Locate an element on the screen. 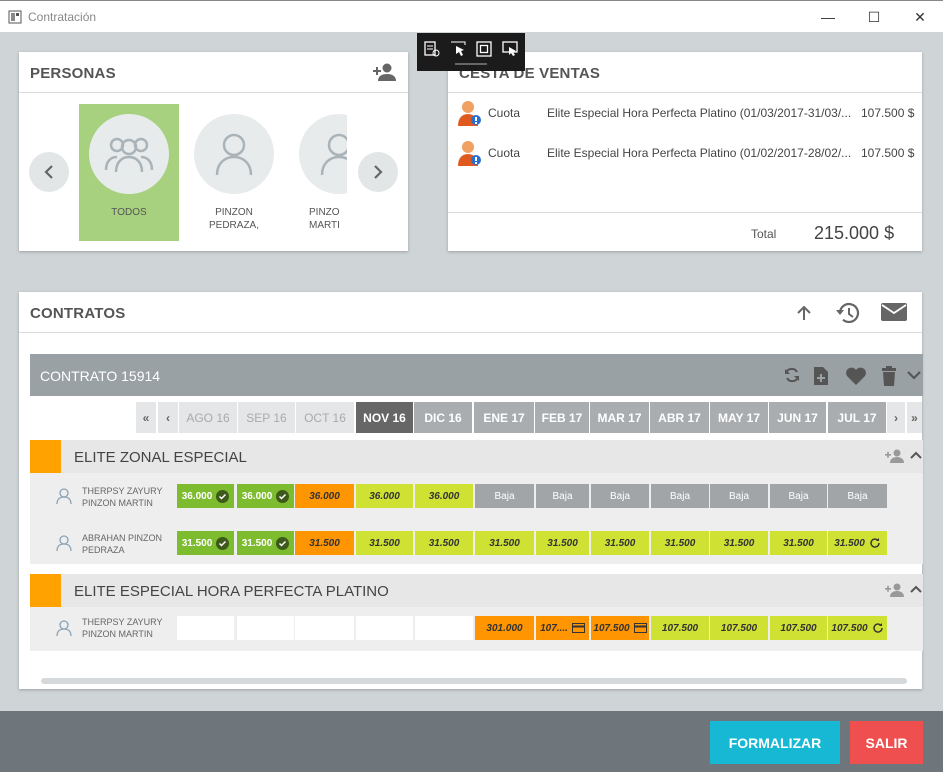  trash-icon is located at coordinates (889, 376).